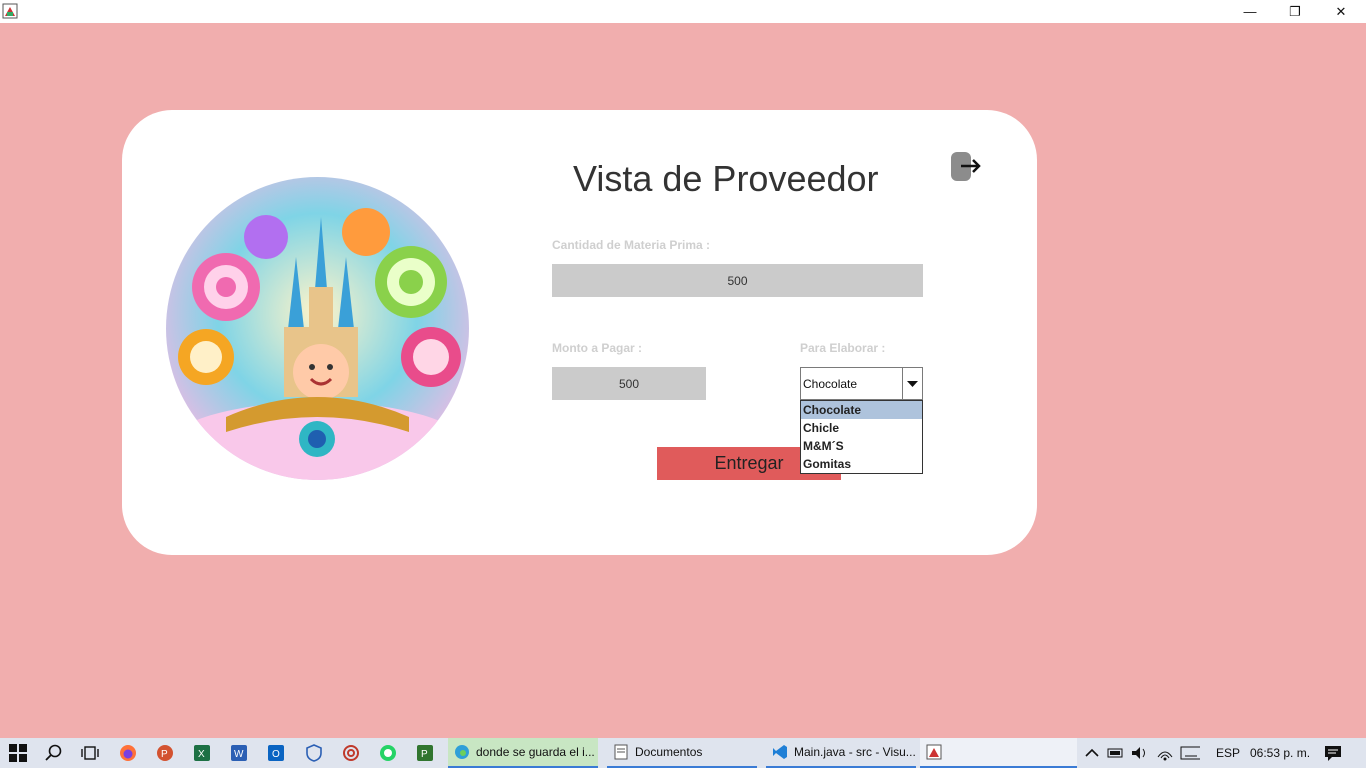 This screenshot has width=1366, height=768. What do you see at coordinates (843, 348) in the screenshot?
I see `make-label: Para Elaborar :` at bounding box center [843, 348].